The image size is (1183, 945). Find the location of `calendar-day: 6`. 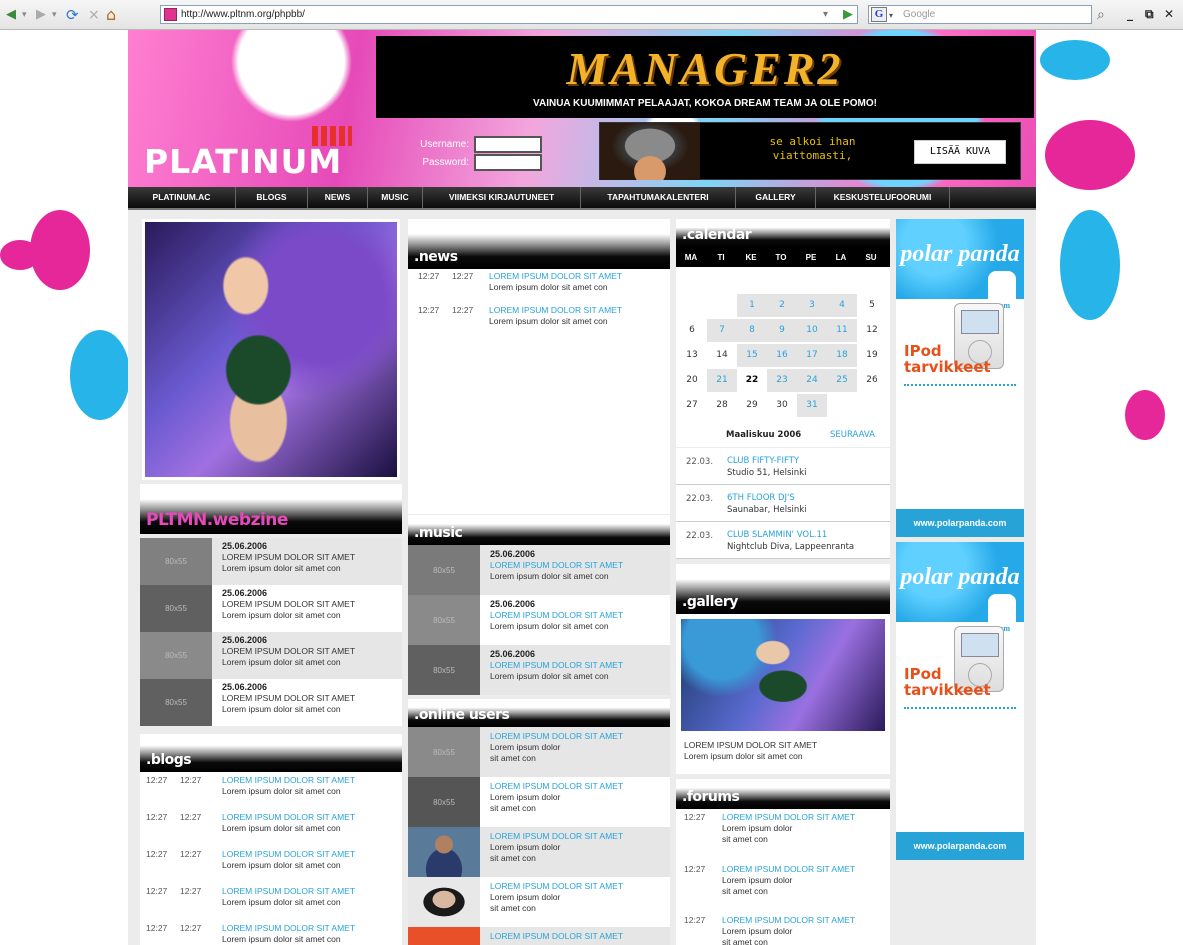

calendar-day: 6 is located at coordinates (692, 330).